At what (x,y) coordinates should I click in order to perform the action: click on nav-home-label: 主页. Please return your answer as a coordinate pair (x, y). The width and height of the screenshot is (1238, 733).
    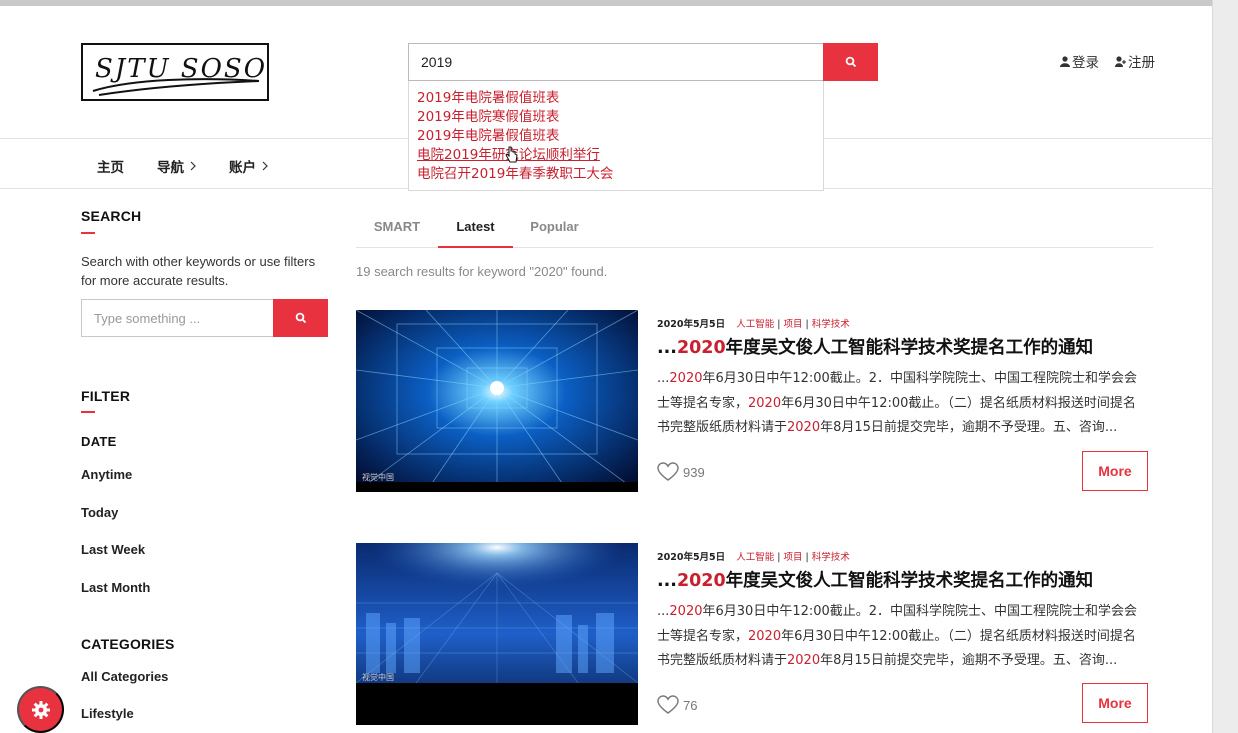
    Looking at the image, I should click on (110, 168).